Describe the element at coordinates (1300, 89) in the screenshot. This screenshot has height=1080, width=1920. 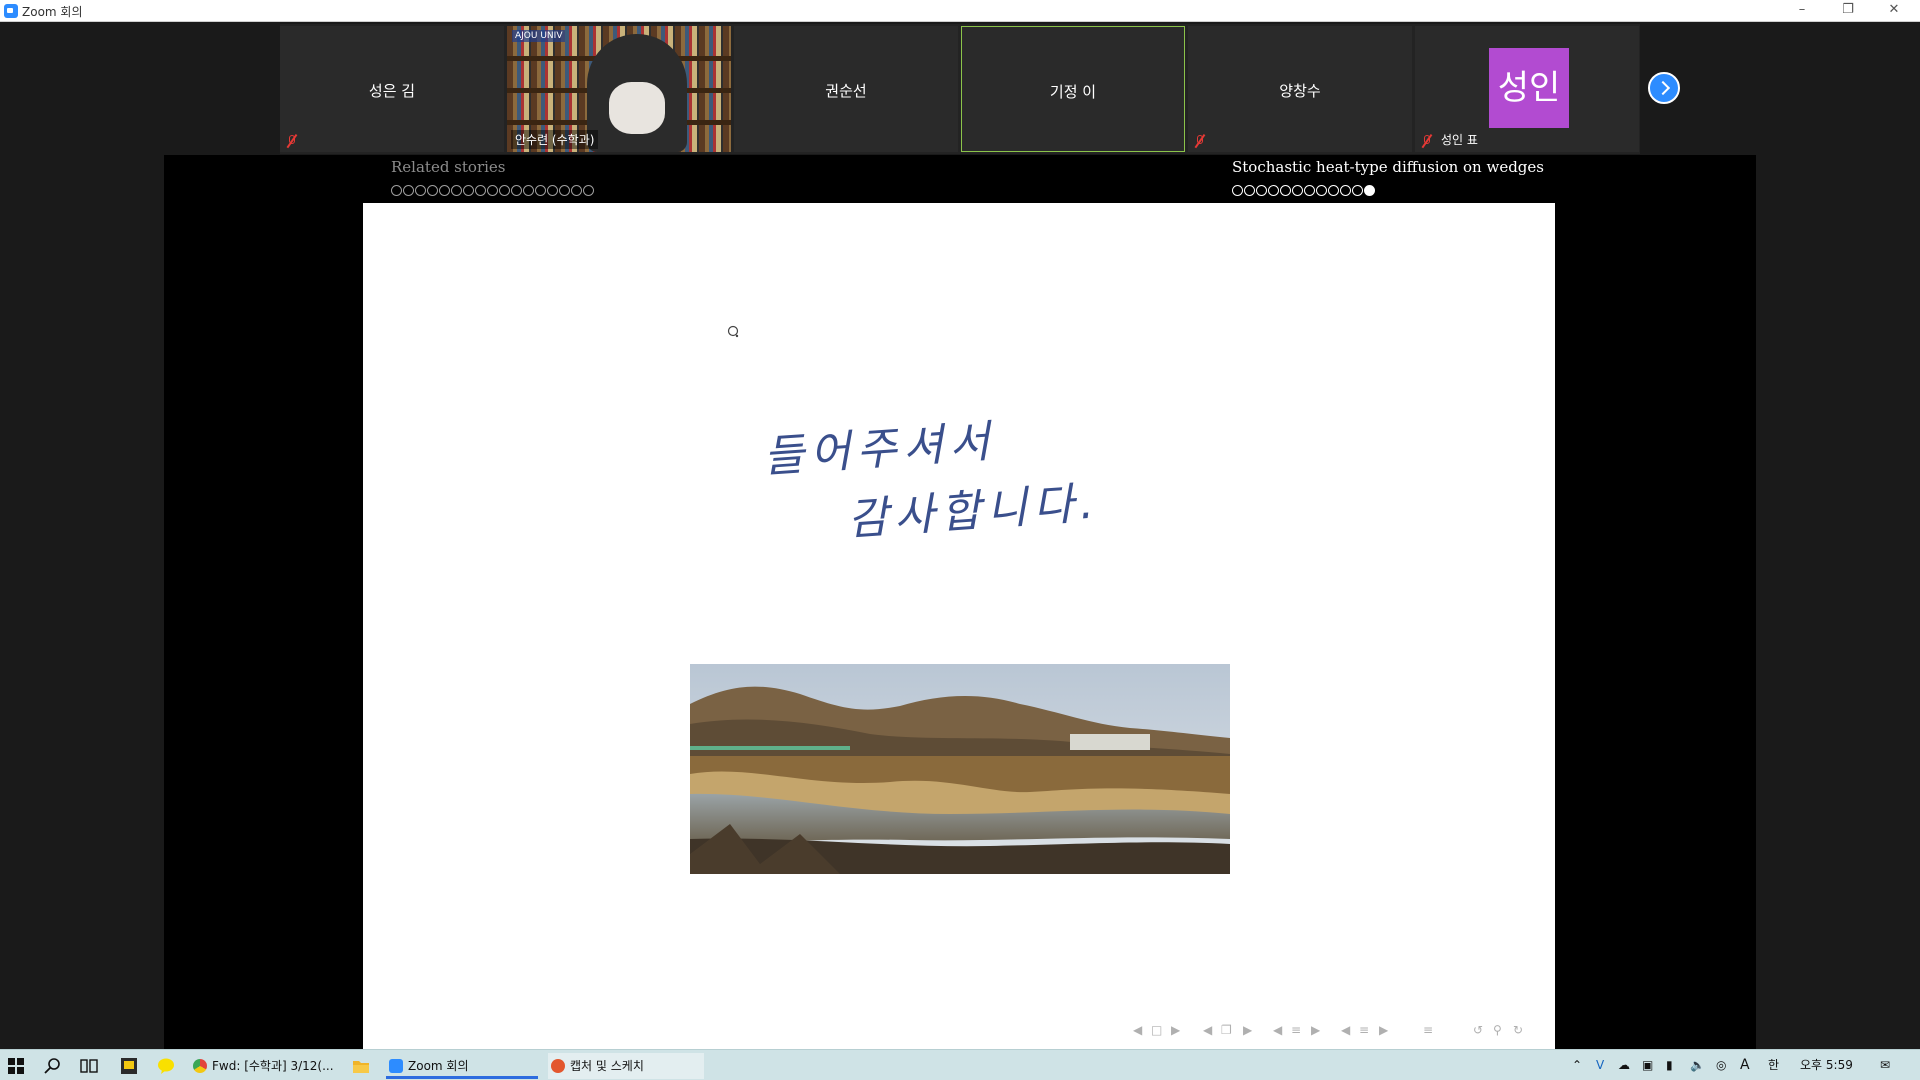
I see `participant-tile: 양창수` at that location.